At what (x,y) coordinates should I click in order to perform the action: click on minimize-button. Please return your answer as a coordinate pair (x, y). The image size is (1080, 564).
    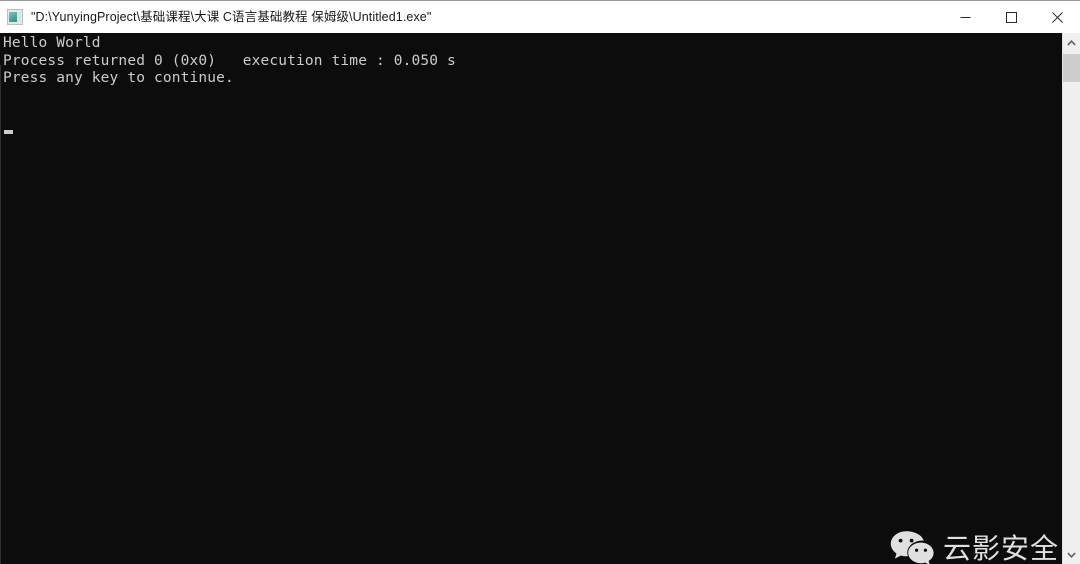
    Looking at the image, I should click on (965, 17).